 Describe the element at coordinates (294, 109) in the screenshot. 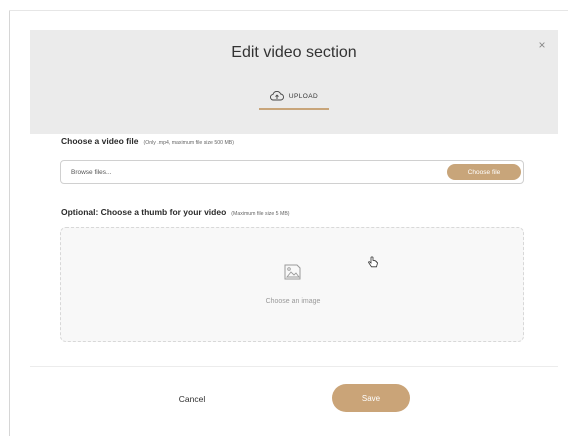

I see `active-tab-indicator` at that location.